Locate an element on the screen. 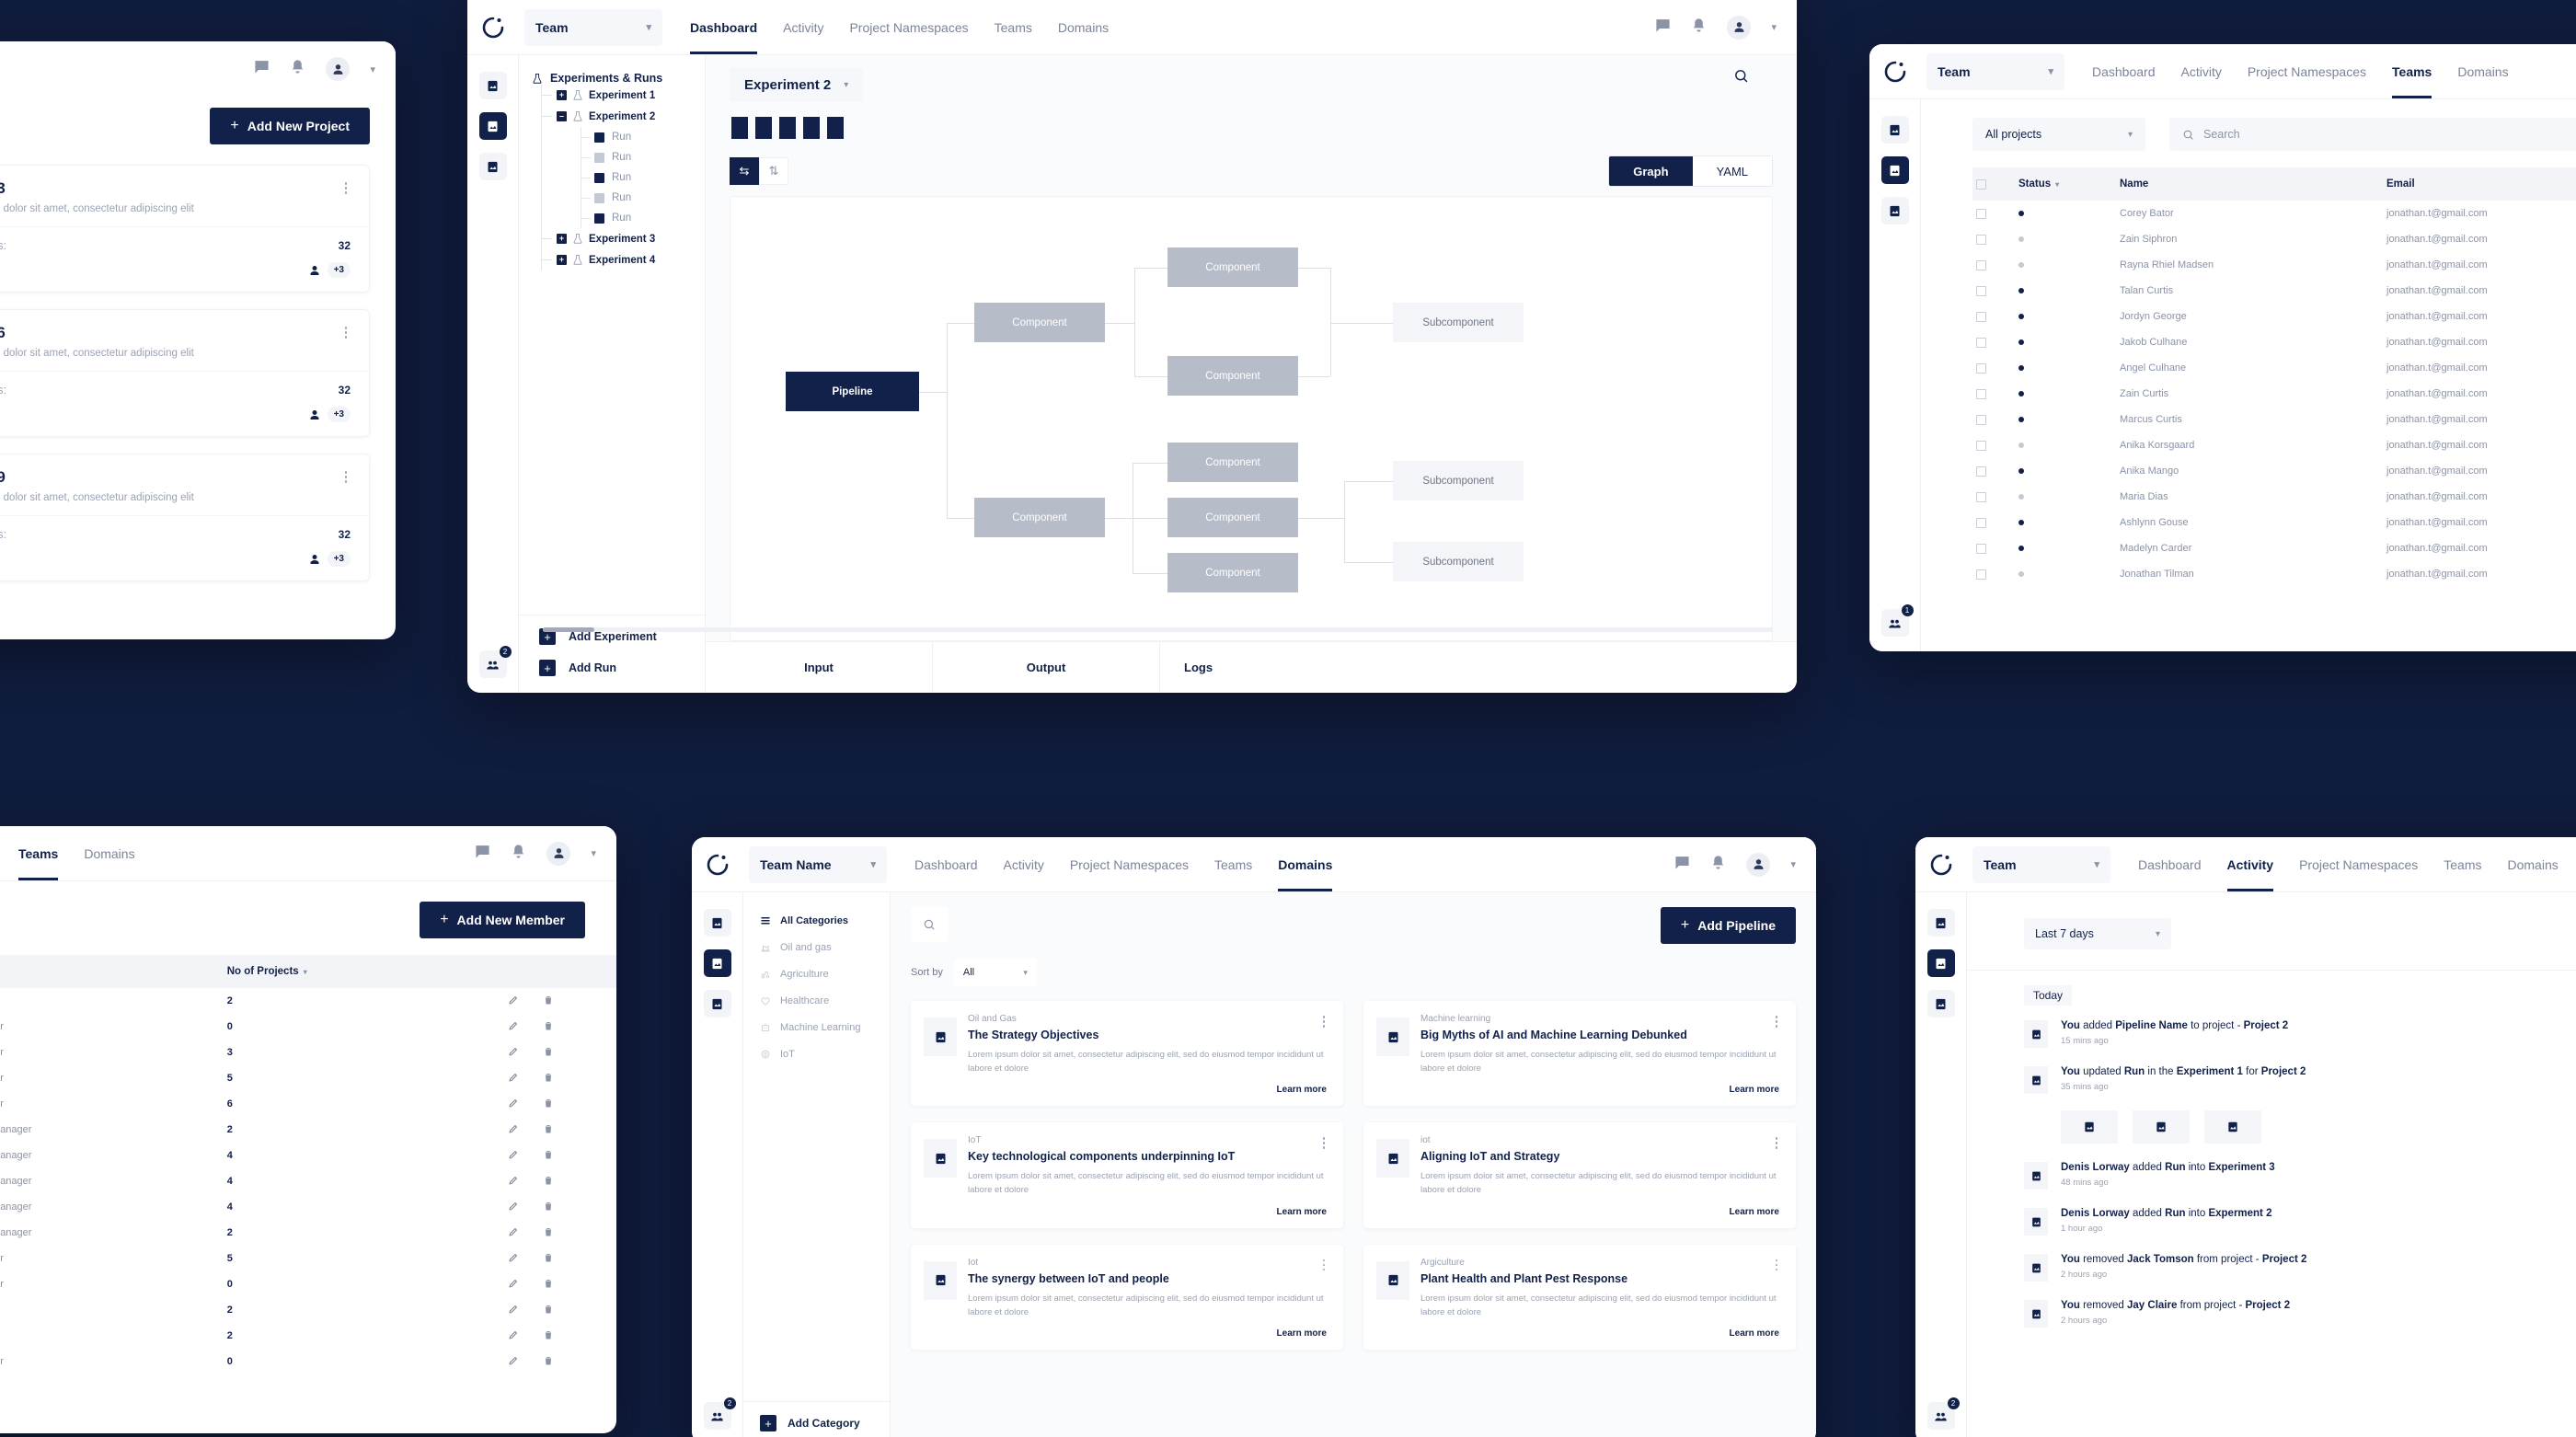 The height and width of the screenshot is (1437, 2576). run-item: Run is located at coordinates (643, 177).